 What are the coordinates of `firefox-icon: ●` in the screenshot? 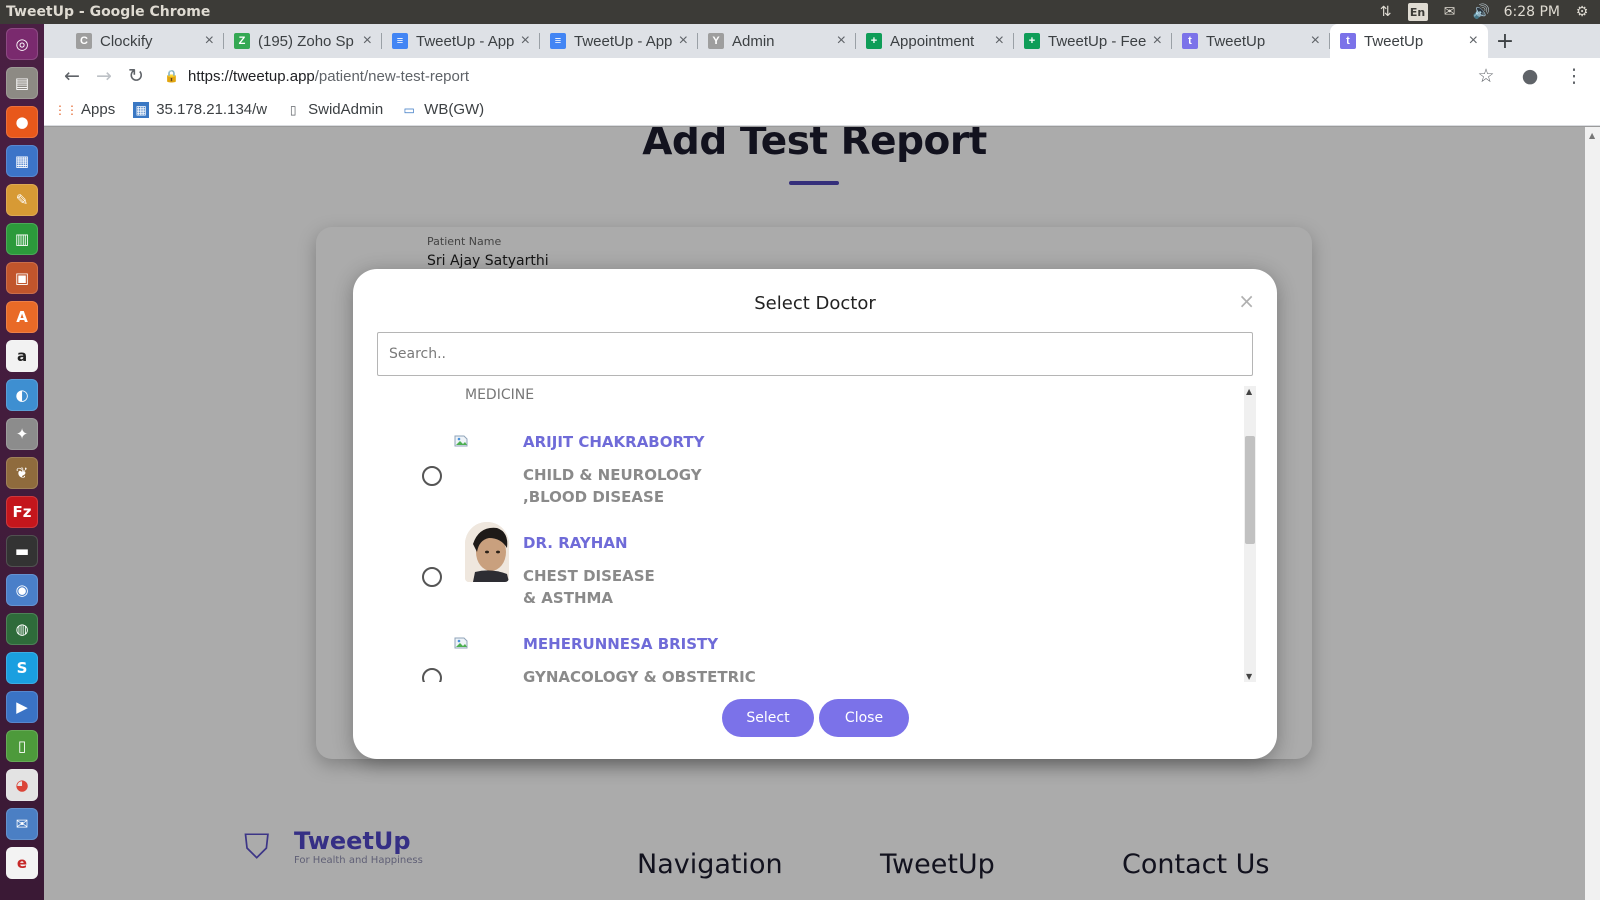 It's located at (22, 122).